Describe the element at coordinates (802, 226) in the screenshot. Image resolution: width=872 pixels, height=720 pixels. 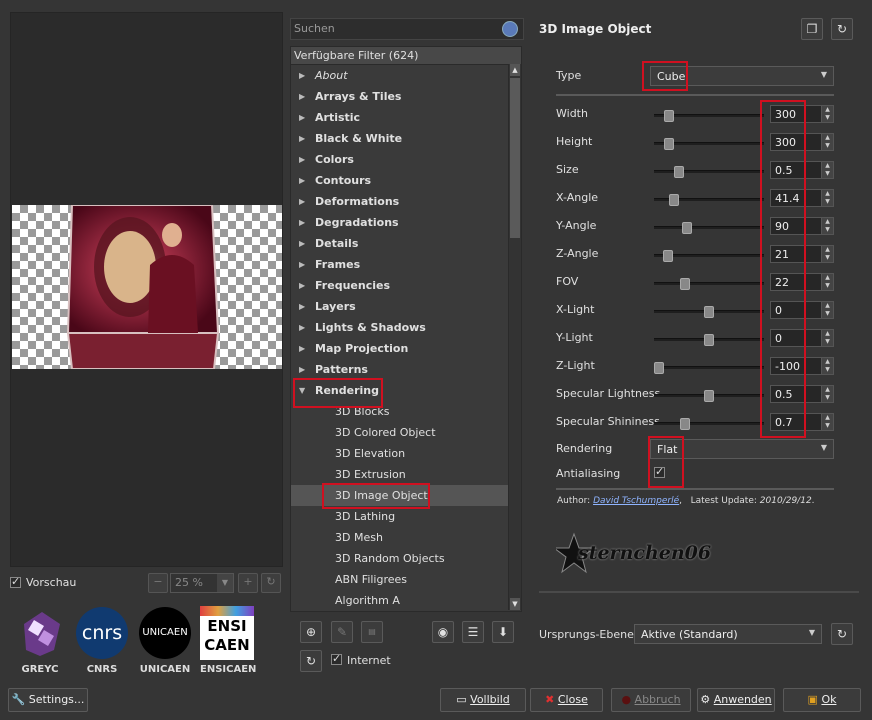
I see `param-spinbox: 90 ▲ ▼` at that location.